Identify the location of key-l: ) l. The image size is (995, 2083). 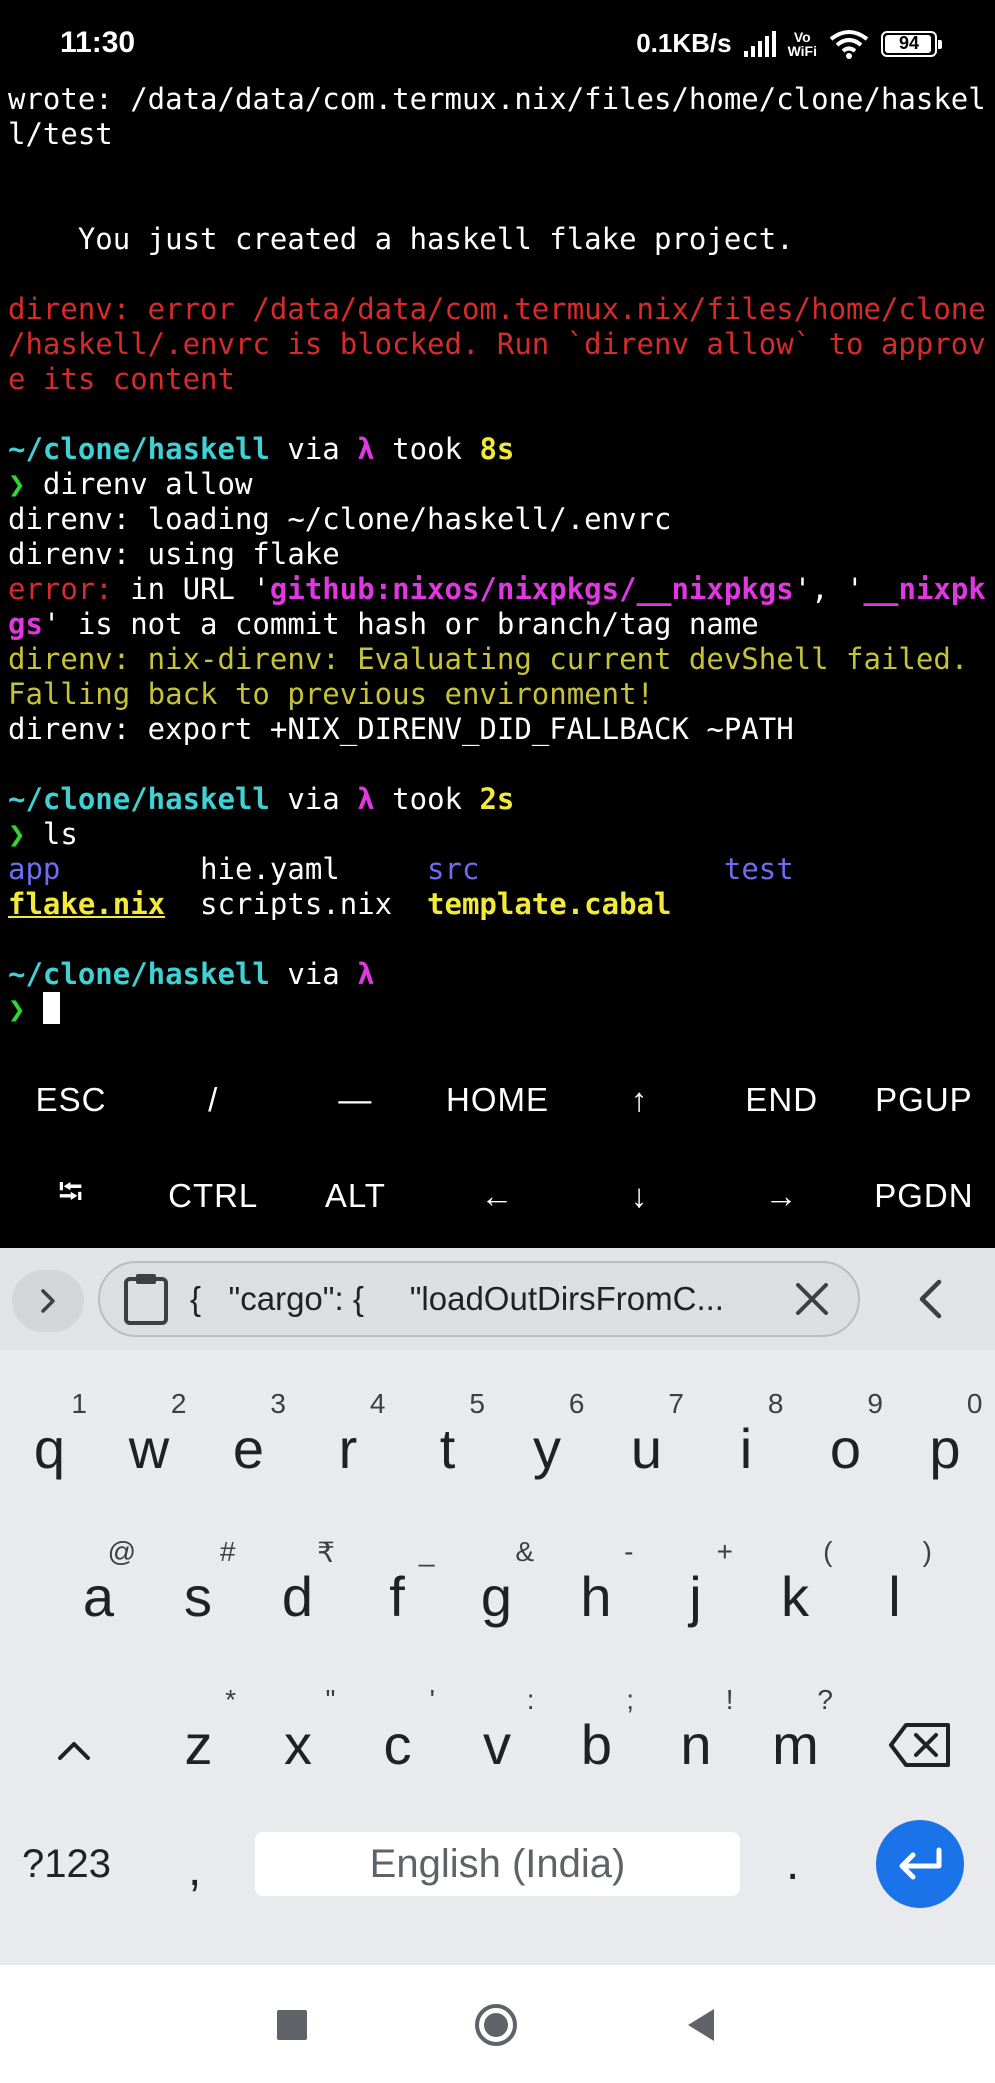
(894, 1588).